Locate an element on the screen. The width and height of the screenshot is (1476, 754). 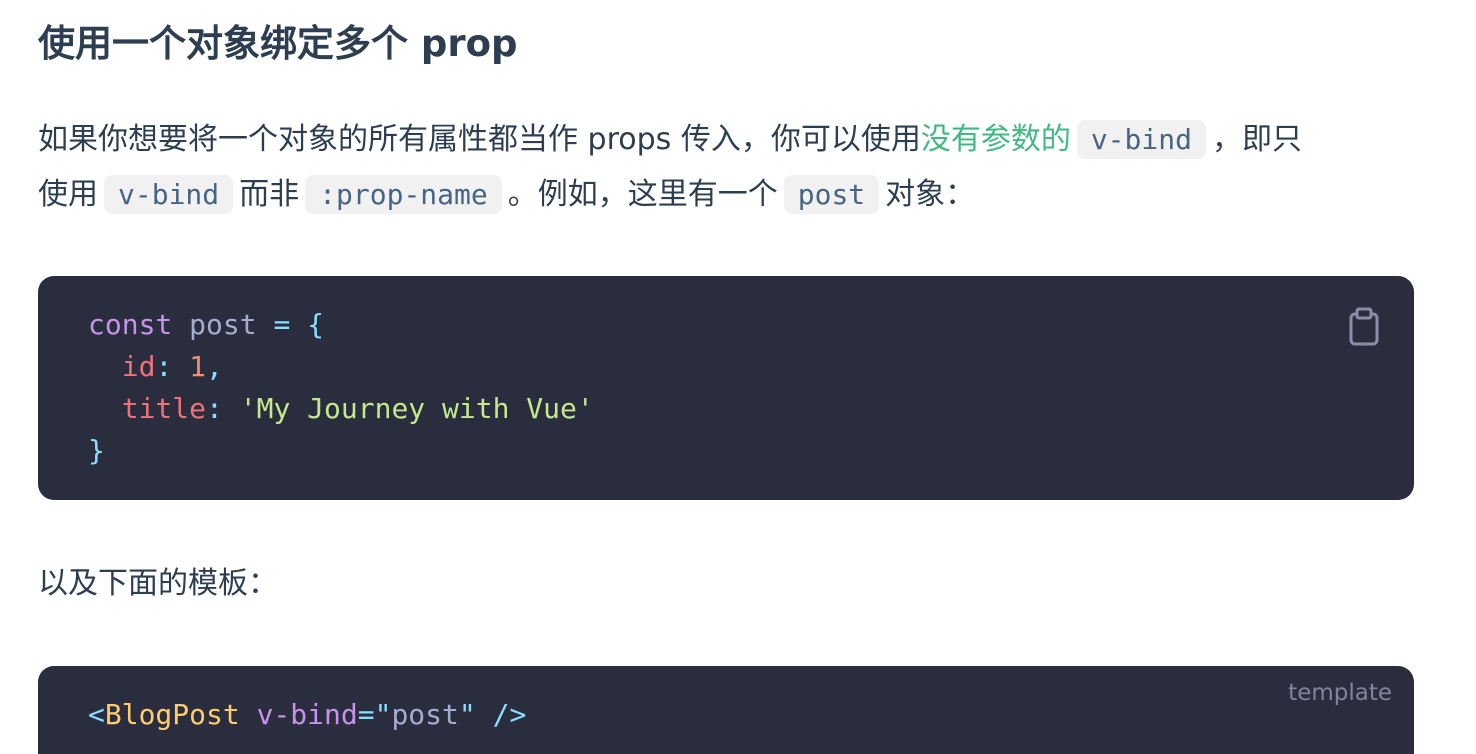
string: 'My Journey with Vue' is located at coordinates (416, 408).